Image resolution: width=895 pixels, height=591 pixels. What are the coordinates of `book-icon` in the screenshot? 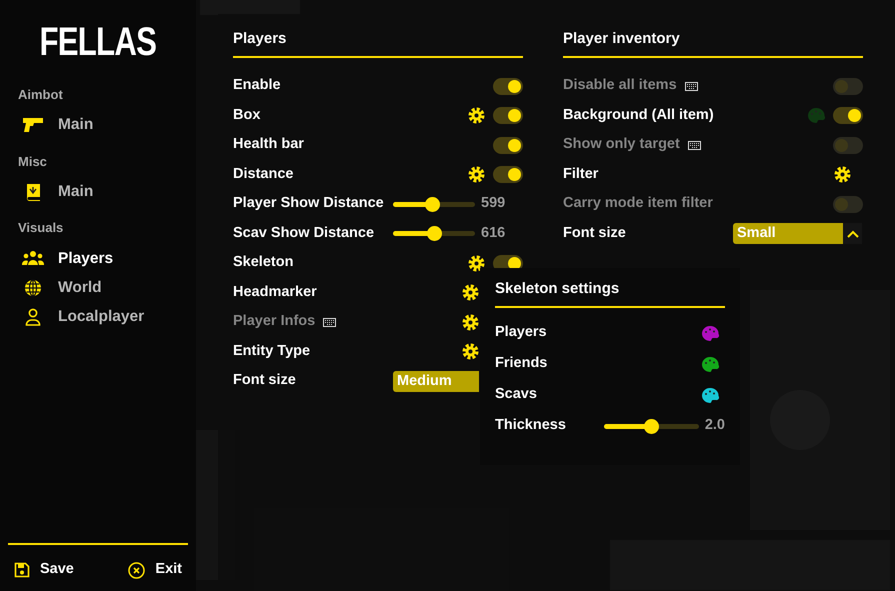 It's located at (33, 191).